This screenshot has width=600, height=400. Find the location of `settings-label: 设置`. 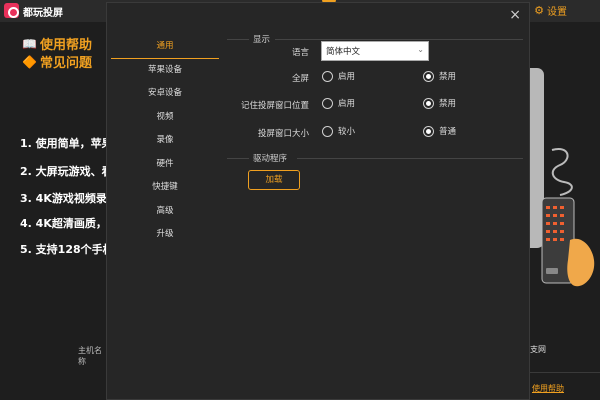

settings-label: 设置 is located at coordinates (557, 12).